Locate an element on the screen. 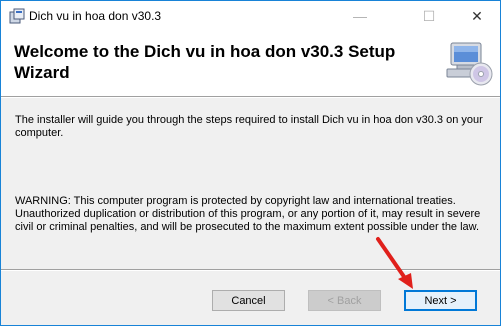 This screenshot has width=501, height=326. maximize-button: ☐ is located at coordinates (429, 16).